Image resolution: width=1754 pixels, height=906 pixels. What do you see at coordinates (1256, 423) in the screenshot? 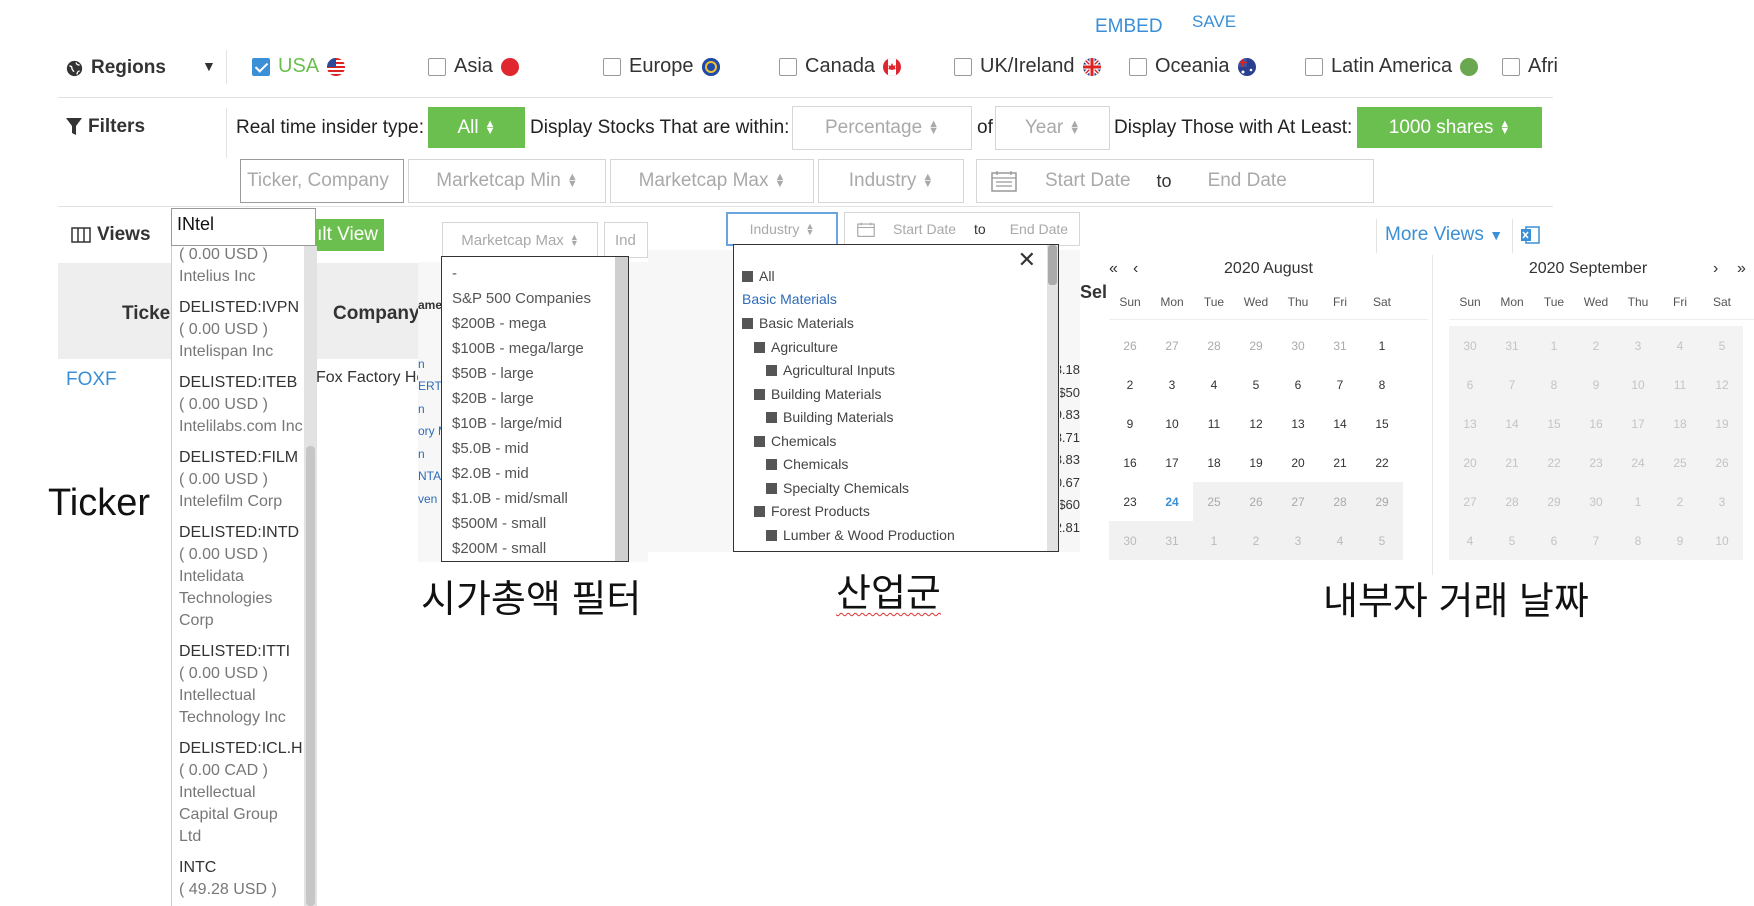
I see `calendar-day: 12` at bounding box center [1256, 423].